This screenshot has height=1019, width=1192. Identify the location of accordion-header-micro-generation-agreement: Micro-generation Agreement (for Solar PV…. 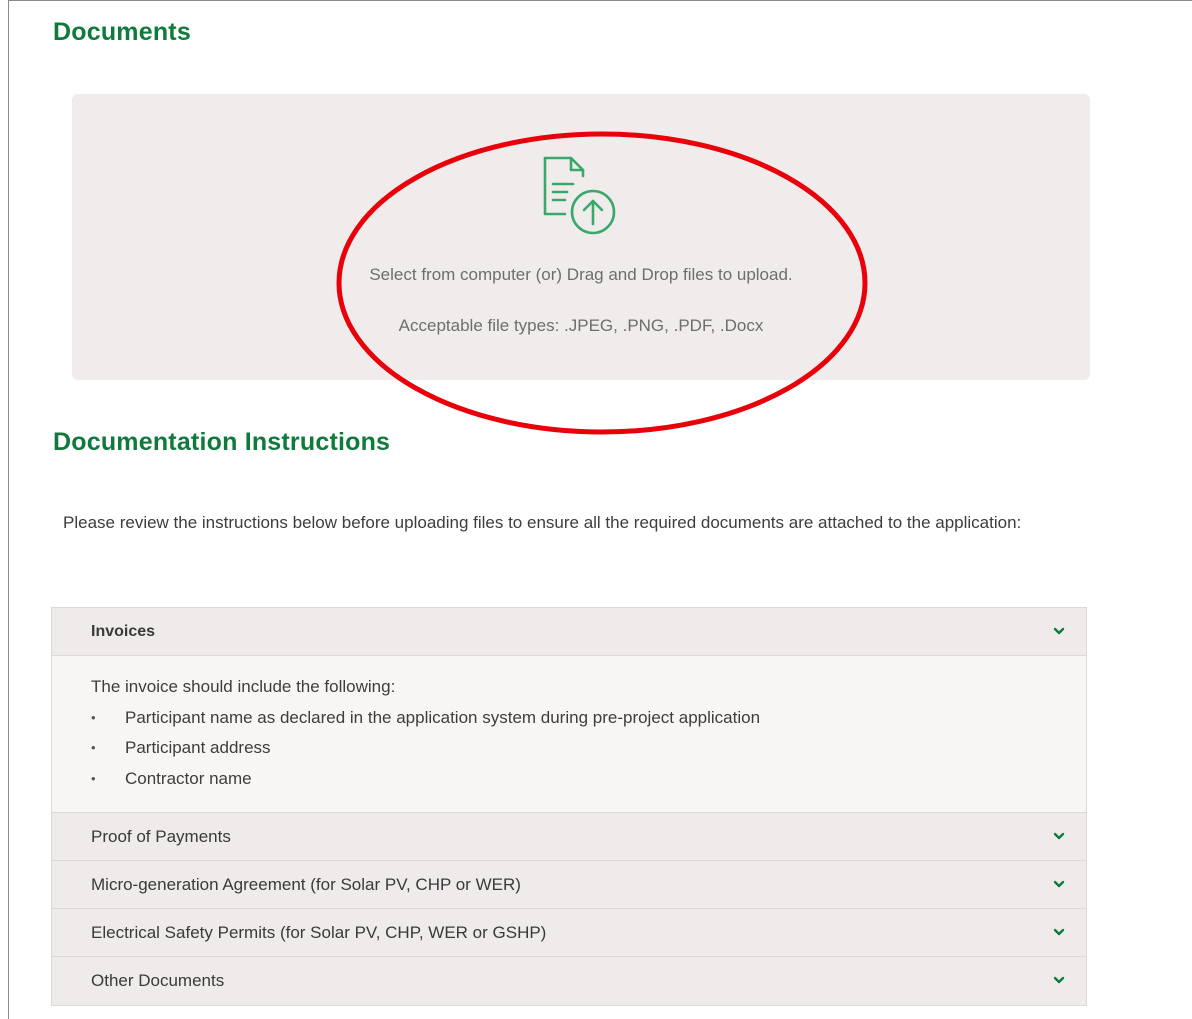
(569, 885).